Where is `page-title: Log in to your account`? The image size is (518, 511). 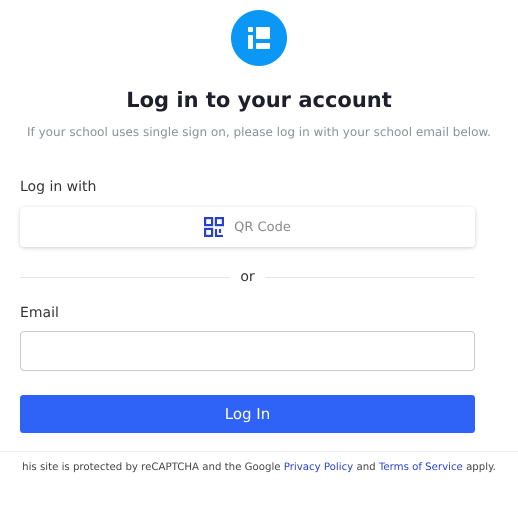 page-title: Log in to your account is located at coordinates (259, 100).